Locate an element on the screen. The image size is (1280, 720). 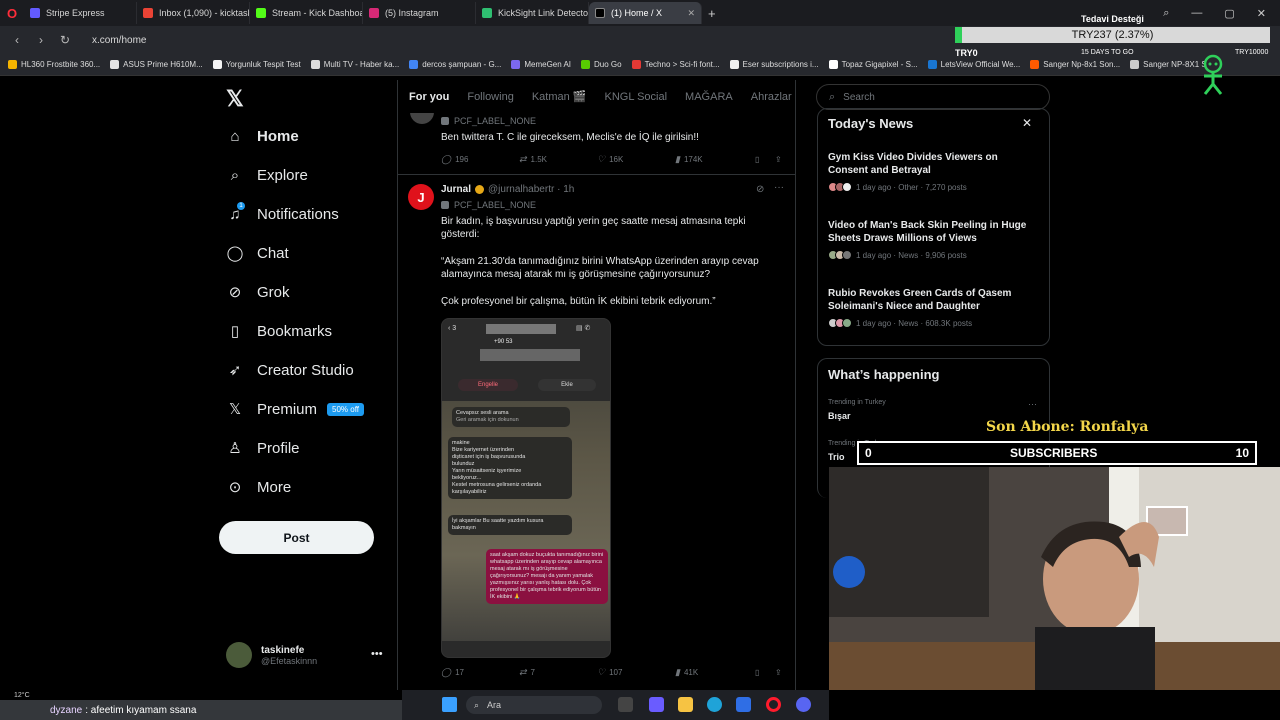
tab-3: KNGL Social is located at coordinates (635, 97).